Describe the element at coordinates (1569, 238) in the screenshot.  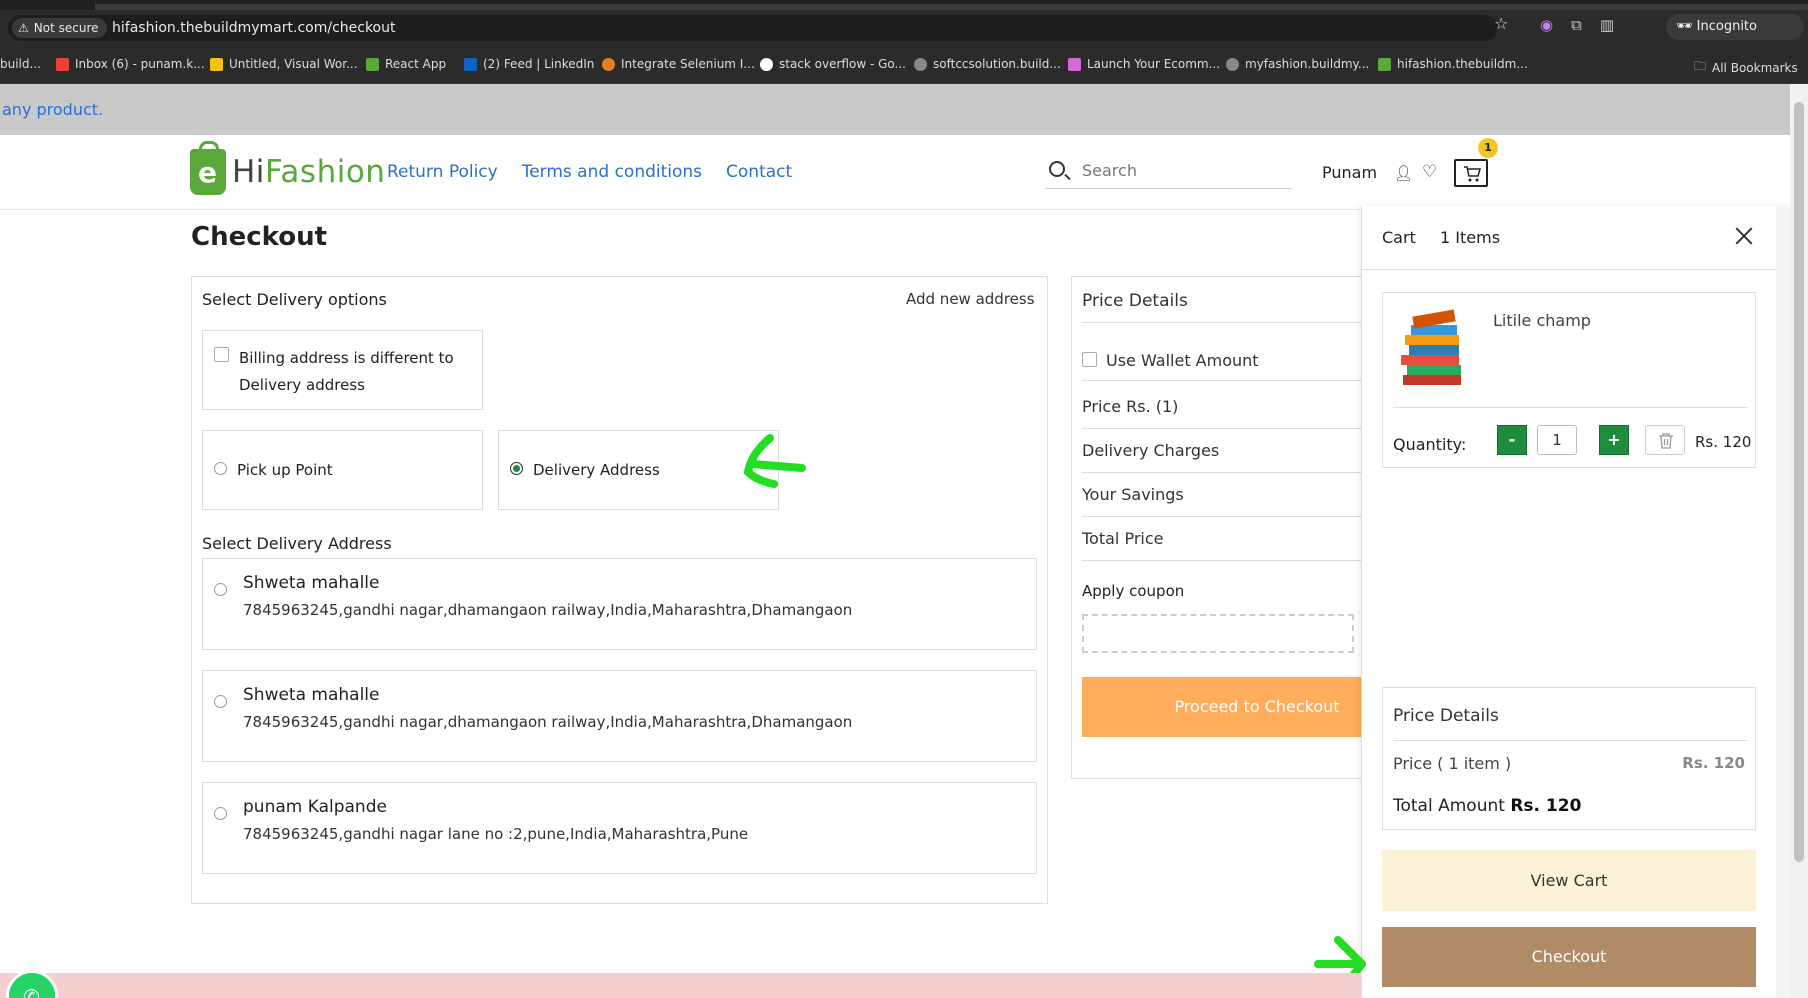
I see `cart-drawer-header: Cart 1 Items` at that location.